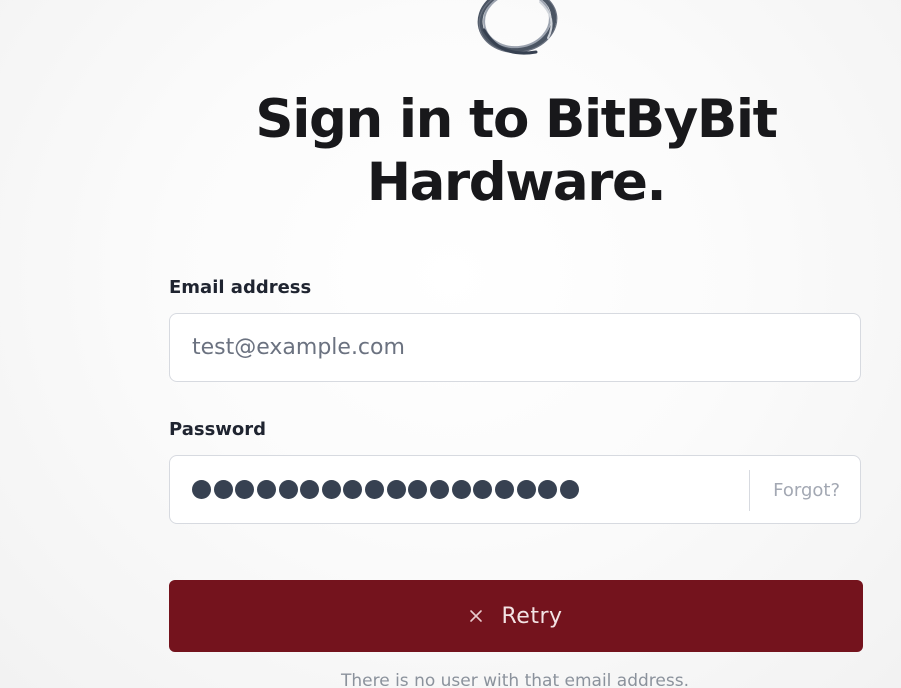 The height and width of the screenshot is (688, 901). Describe the element at coordinates (240, 287) in the screenshot. I see `email-label: Email address` at that location.